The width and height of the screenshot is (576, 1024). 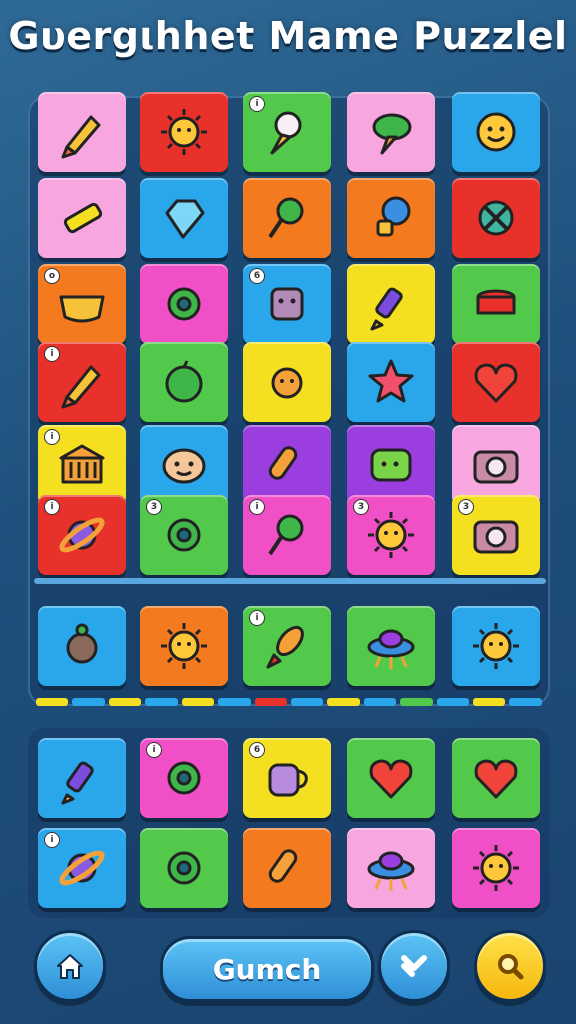 I want to click on building-icon, so click(x=82, y=464).